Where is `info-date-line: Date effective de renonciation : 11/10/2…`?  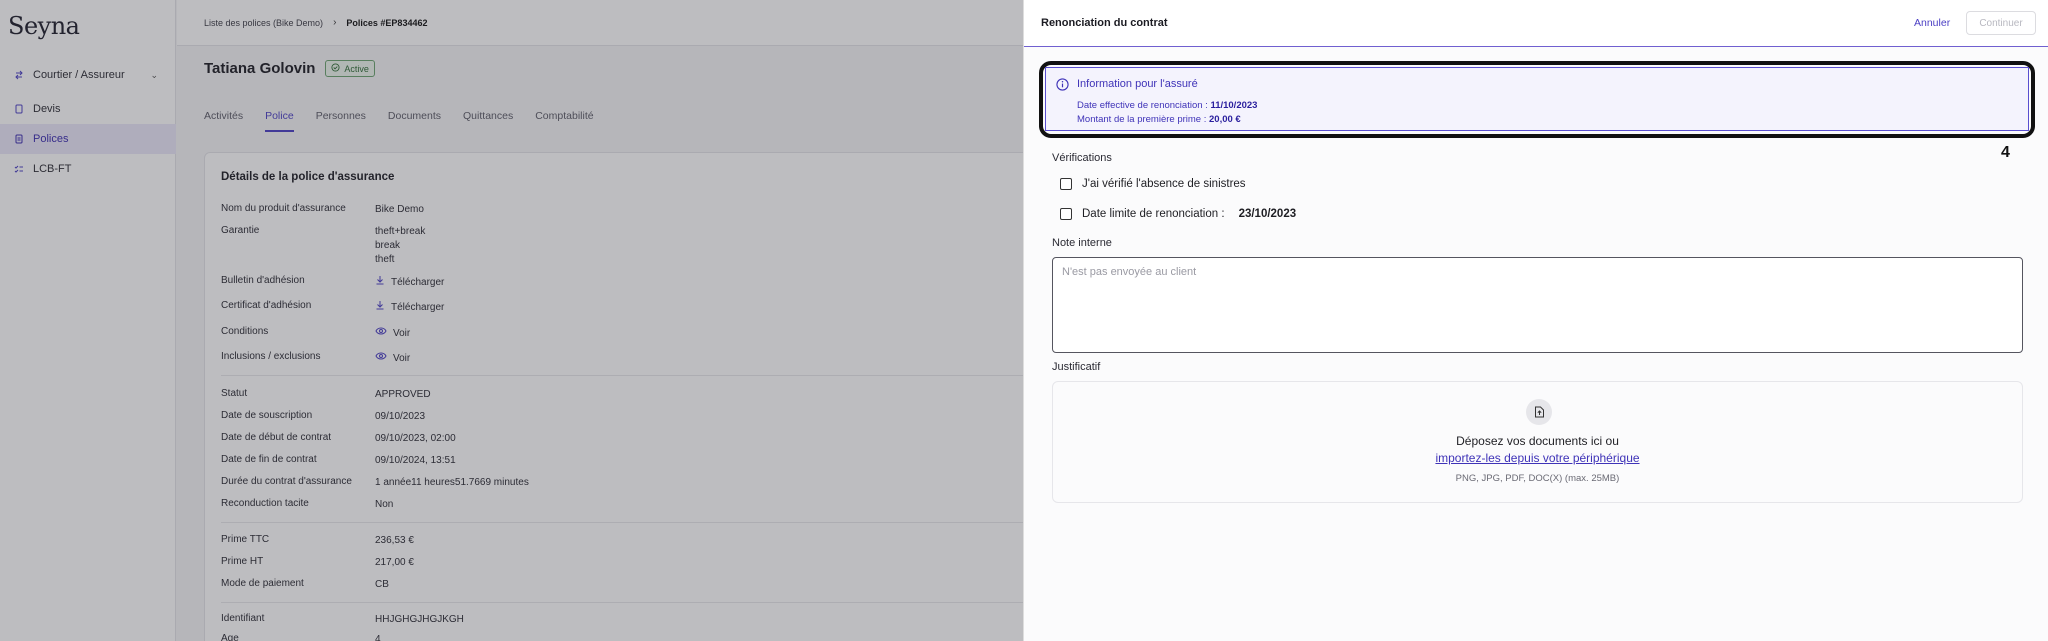 info-date-line: Date effective de renonciation : 11/10/2… is located at coordinates (1167, 105).